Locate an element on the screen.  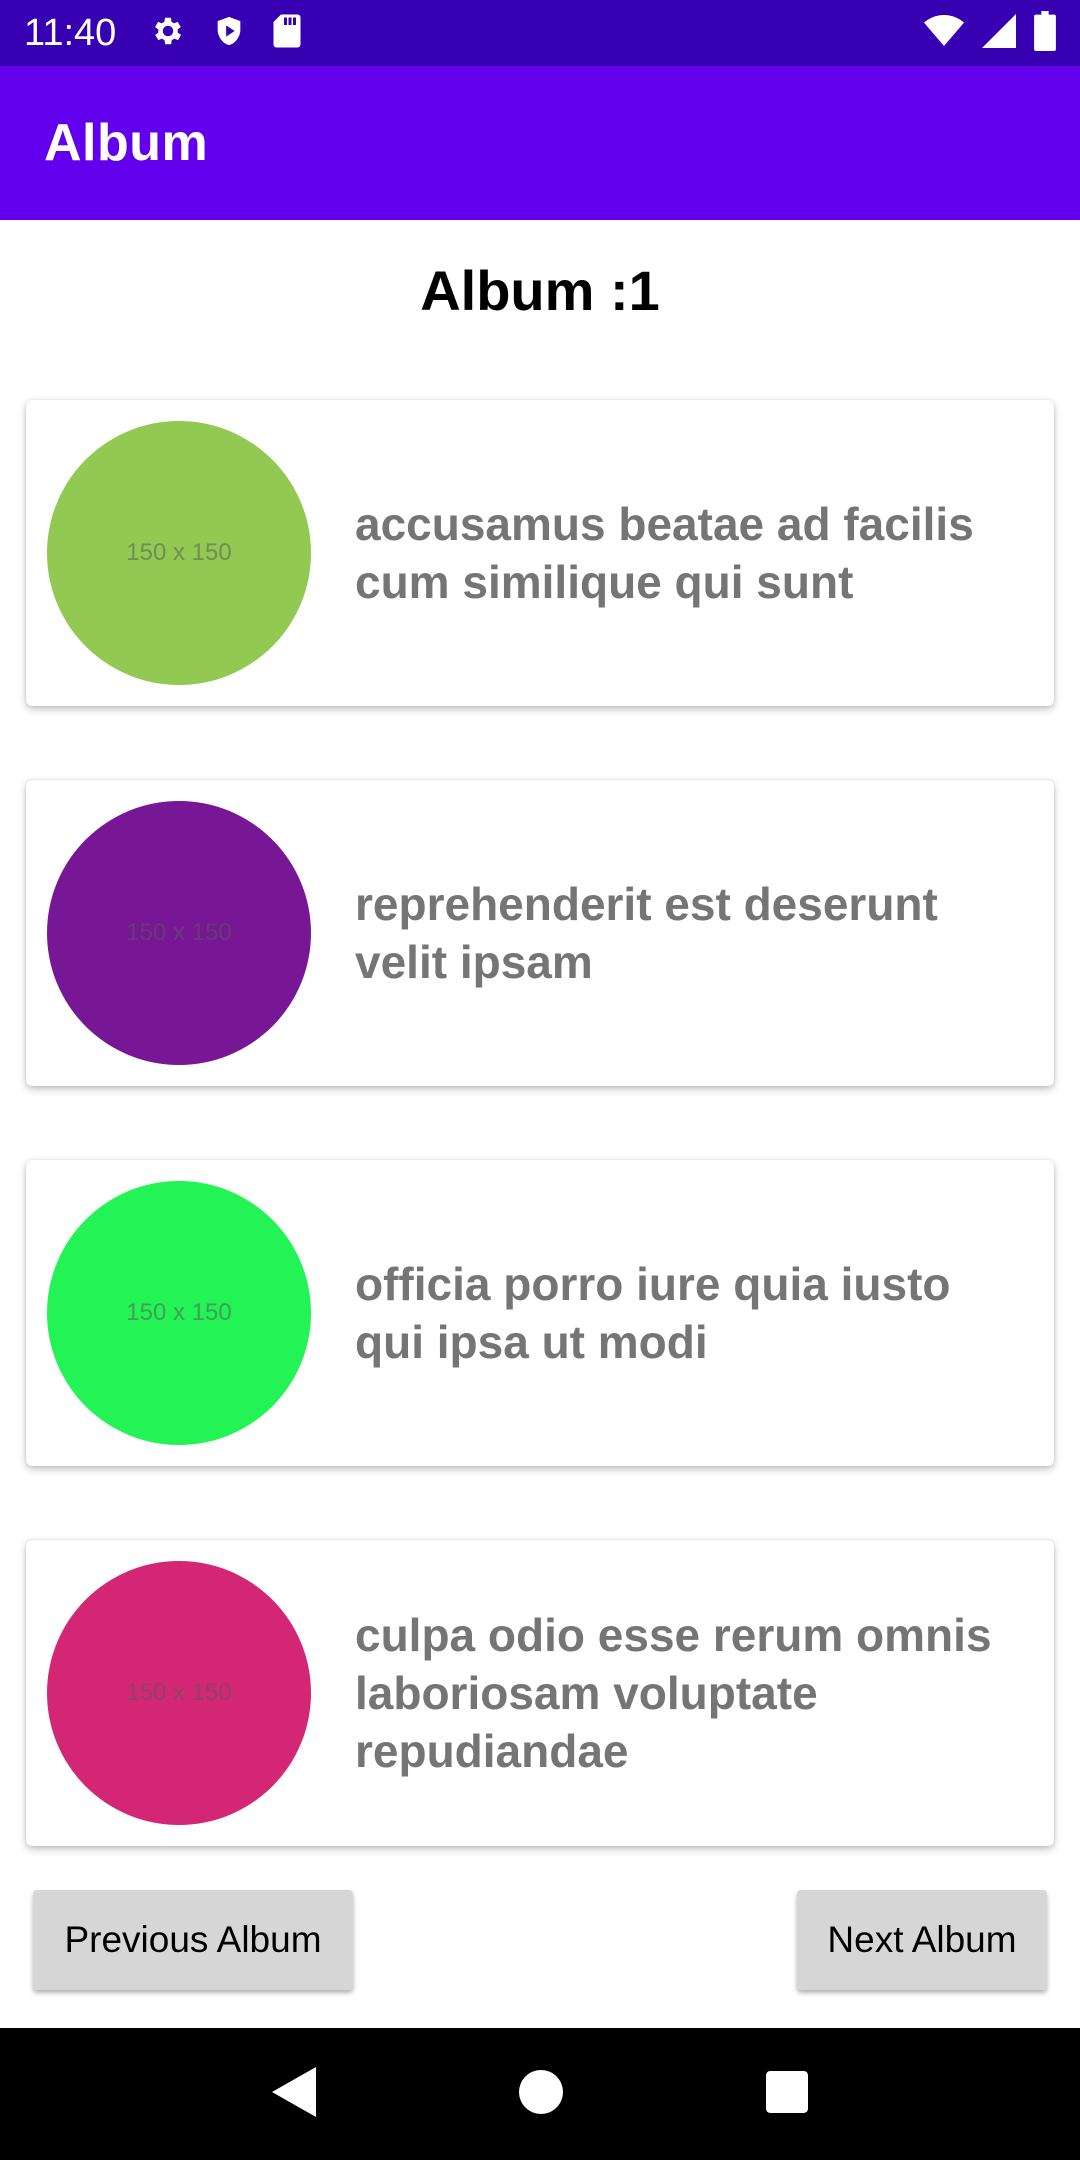
pagination-bar: Previous Album Next Album is located at coordinates (540, 1951).